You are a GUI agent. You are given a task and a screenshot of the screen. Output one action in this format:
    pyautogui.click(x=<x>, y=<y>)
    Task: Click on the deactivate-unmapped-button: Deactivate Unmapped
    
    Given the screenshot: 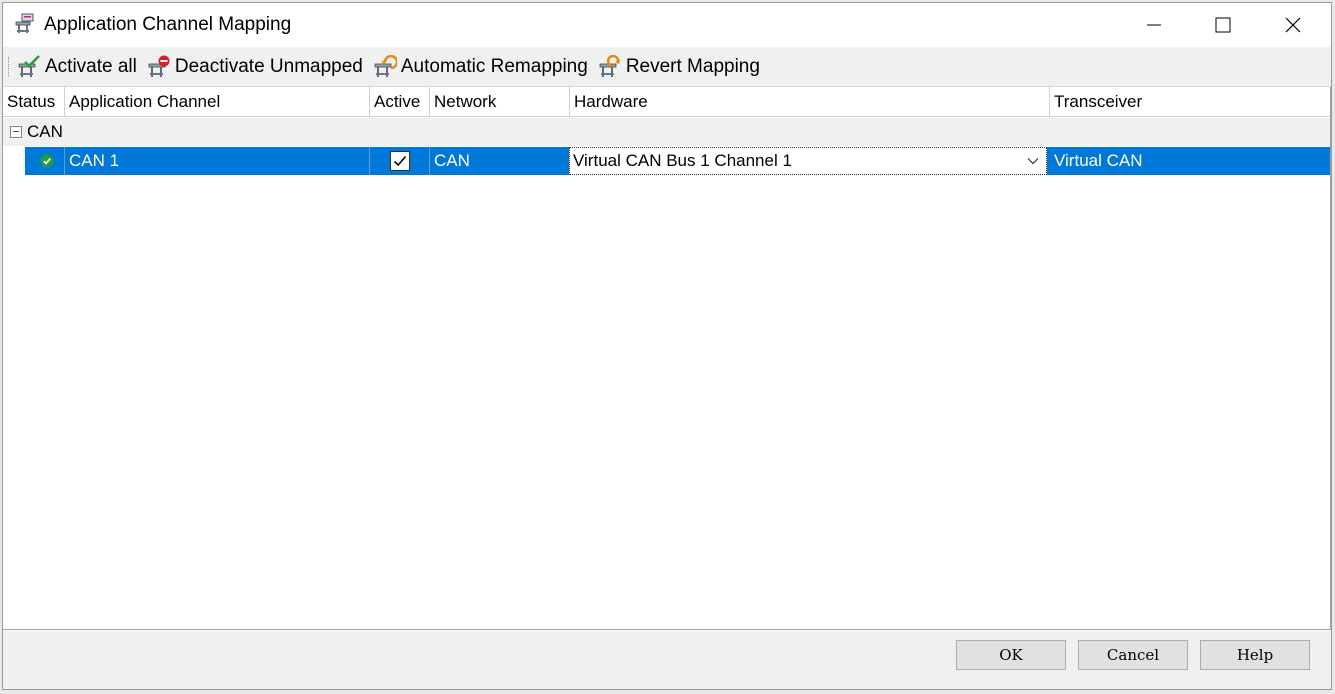 What is the action you would take?
    pyautogui.click(x=255, y=67)
    